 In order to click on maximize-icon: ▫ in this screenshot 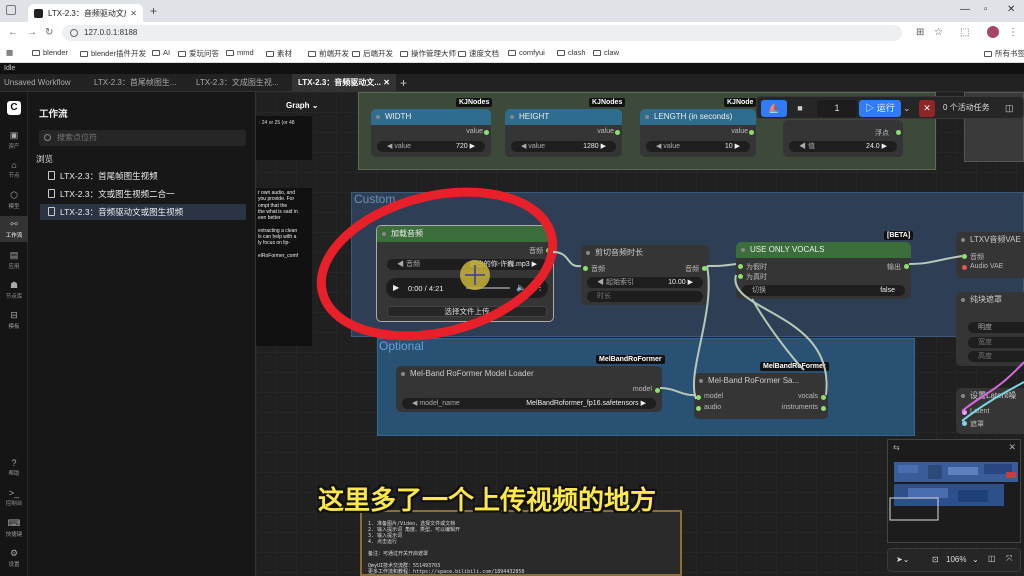, I will do `click(986, 9)`.